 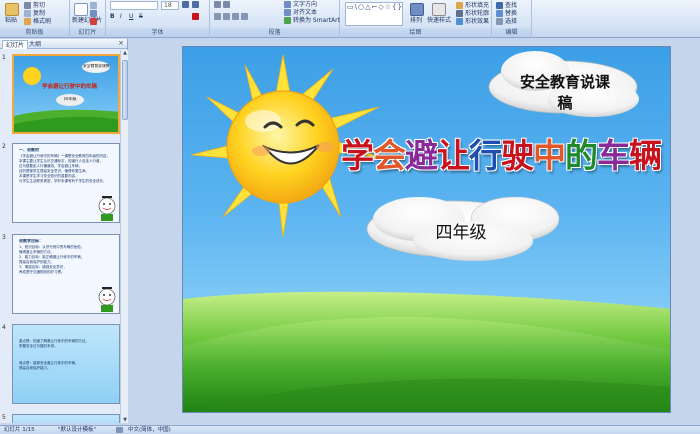 I want to click on paragraph-group: 文字方向 对齐文本 转换为 SmartArt 段落, so click(x=275, y=19).